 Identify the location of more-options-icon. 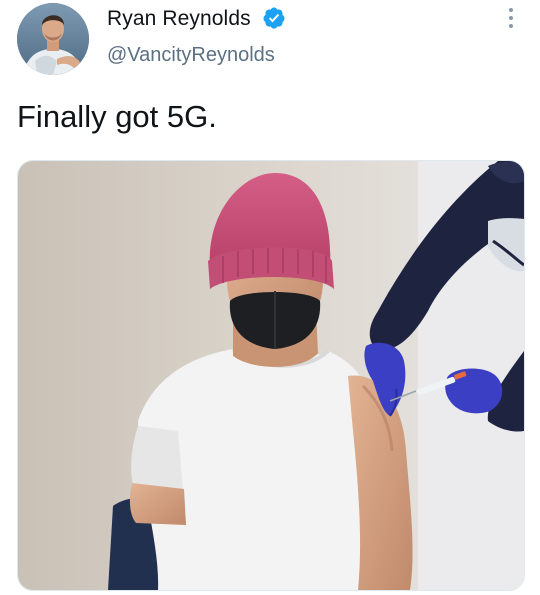
(511, 21).